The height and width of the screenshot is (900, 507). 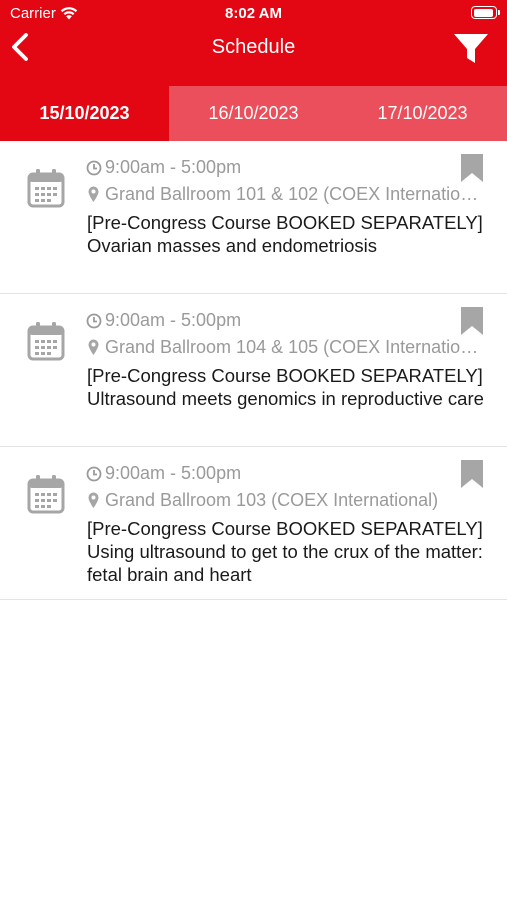 I want to click on filter-button, so click(x=471, y=49).